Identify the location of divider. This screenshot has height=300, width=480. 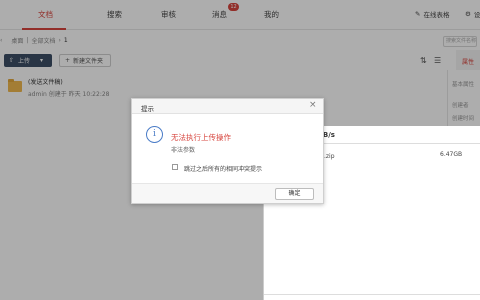
(372, 294).